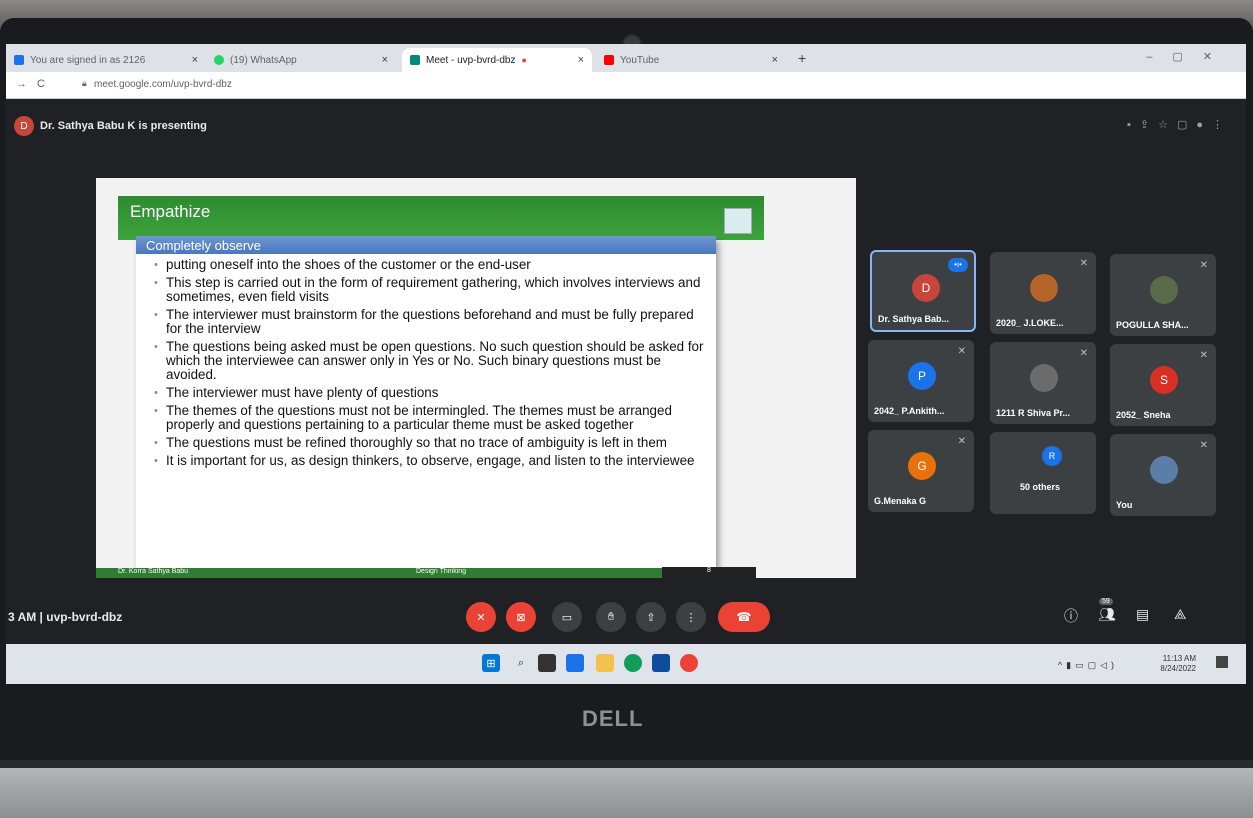  Describe the element at coordinates (605, 663) in the screenshot. I see `file-explorer-icon` at that location.